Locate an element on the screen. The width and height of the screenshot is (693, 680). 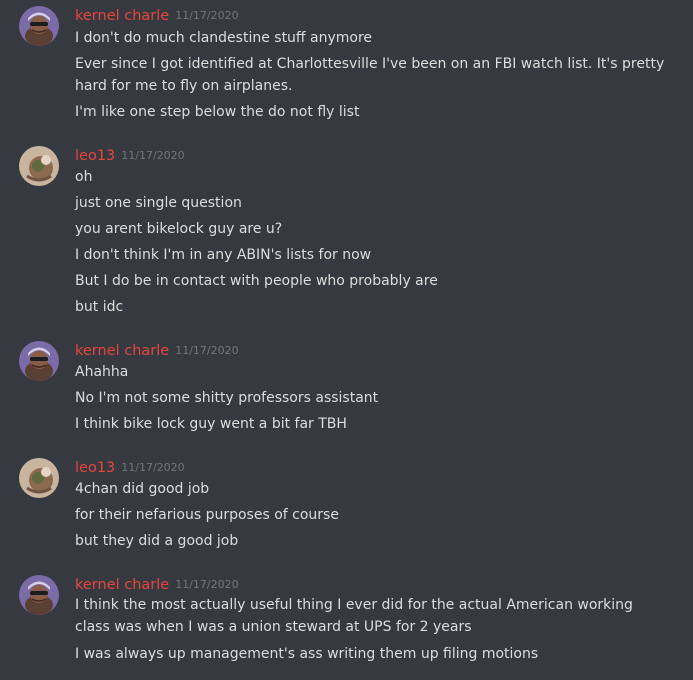
message-text: but they did a good job is located at coordinates (157, 541).